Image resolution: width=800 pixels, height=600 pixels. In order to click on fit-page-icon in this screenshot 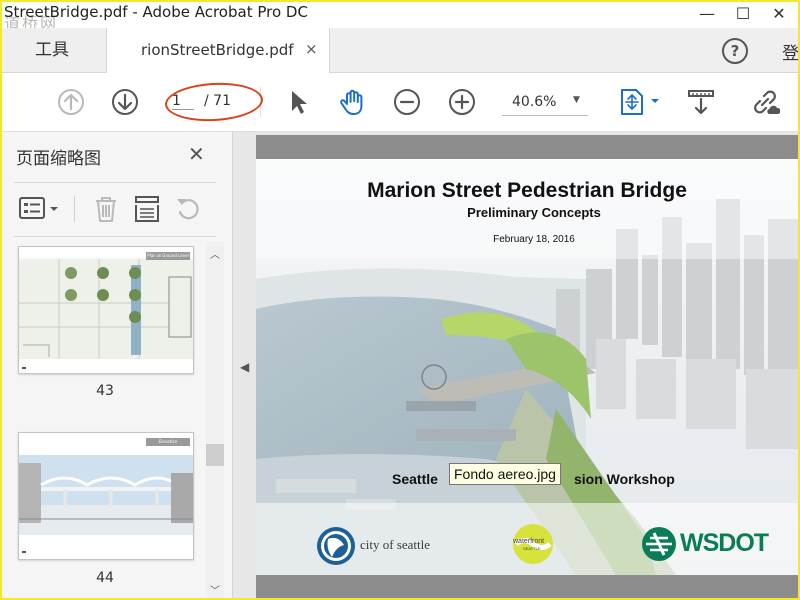, I will do `click(640, 102)`.